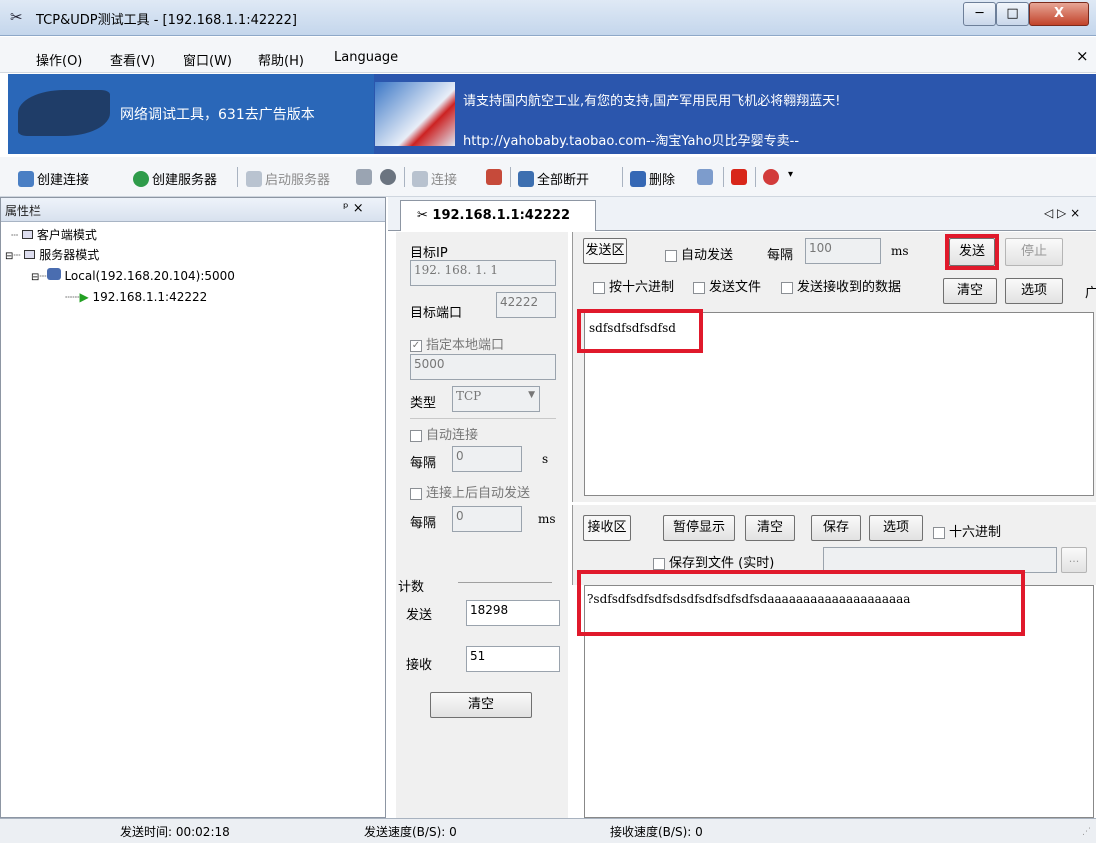 The width and height of the screenshot is (1096, 843). What do you see at coordinates (496, 399) in the screenshot?
I see `type-select: TCP ▼` at bounding box center [496, 399].